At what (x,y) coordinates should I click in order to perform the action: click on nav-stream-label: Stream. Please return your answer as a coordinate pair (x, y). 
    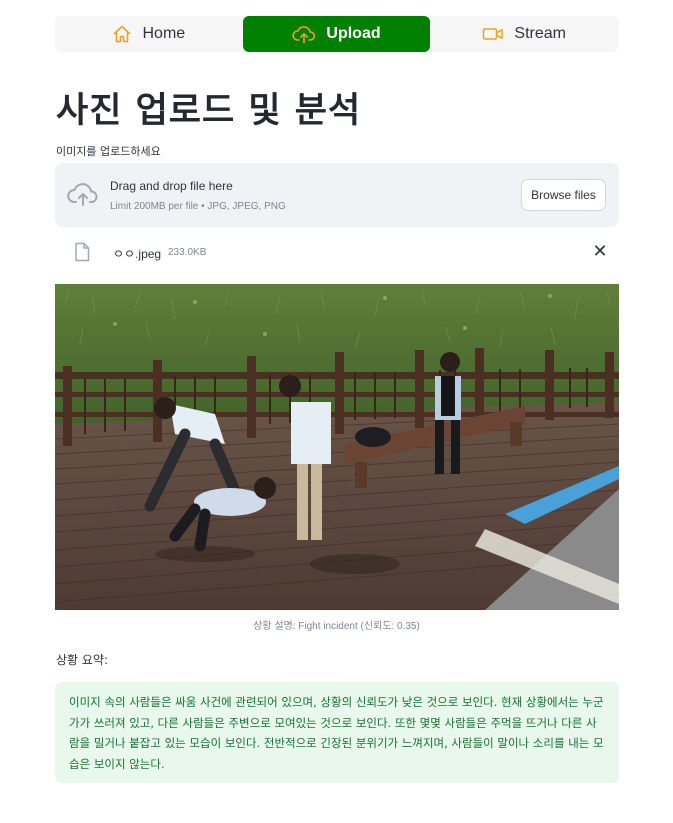
    Looking at the image, I should click on (540, 33).